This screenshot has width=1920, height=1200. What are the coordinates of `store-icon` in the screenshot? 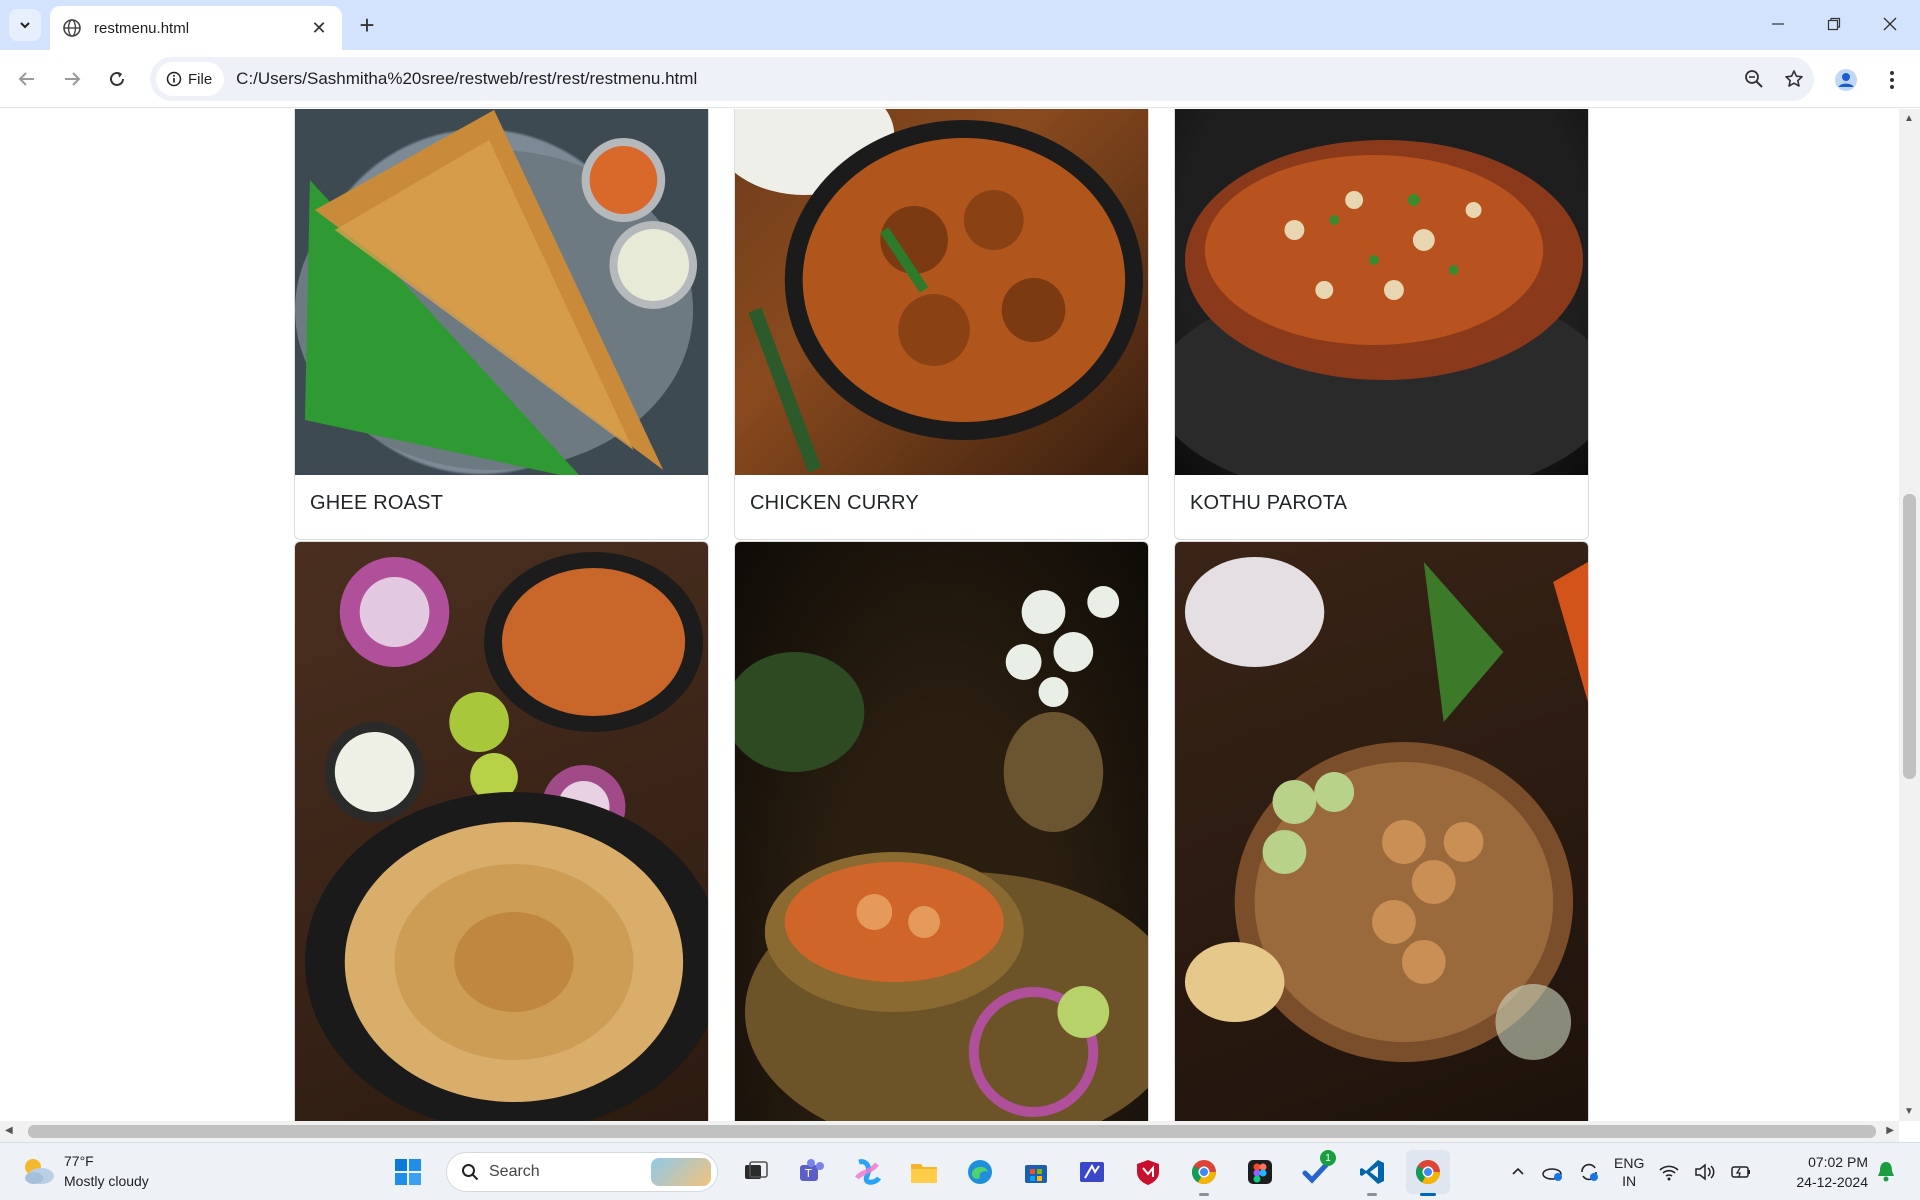 It's located at (1036, 1174).